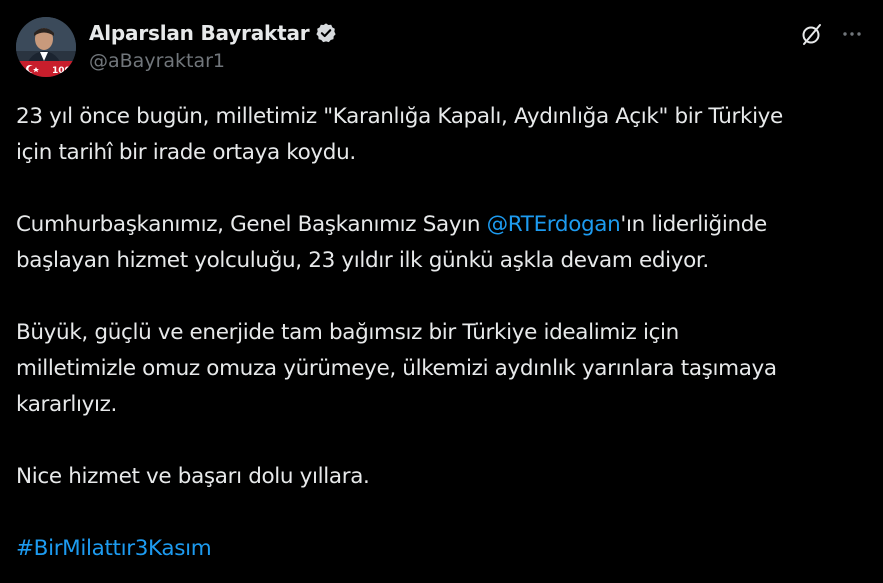 This screenshot has width=883, height=583. Describe the element at coordinates (446, 549) in the screenshot. I see `hashtag-paragraph: #BirMilattır3Kasım` at that location.